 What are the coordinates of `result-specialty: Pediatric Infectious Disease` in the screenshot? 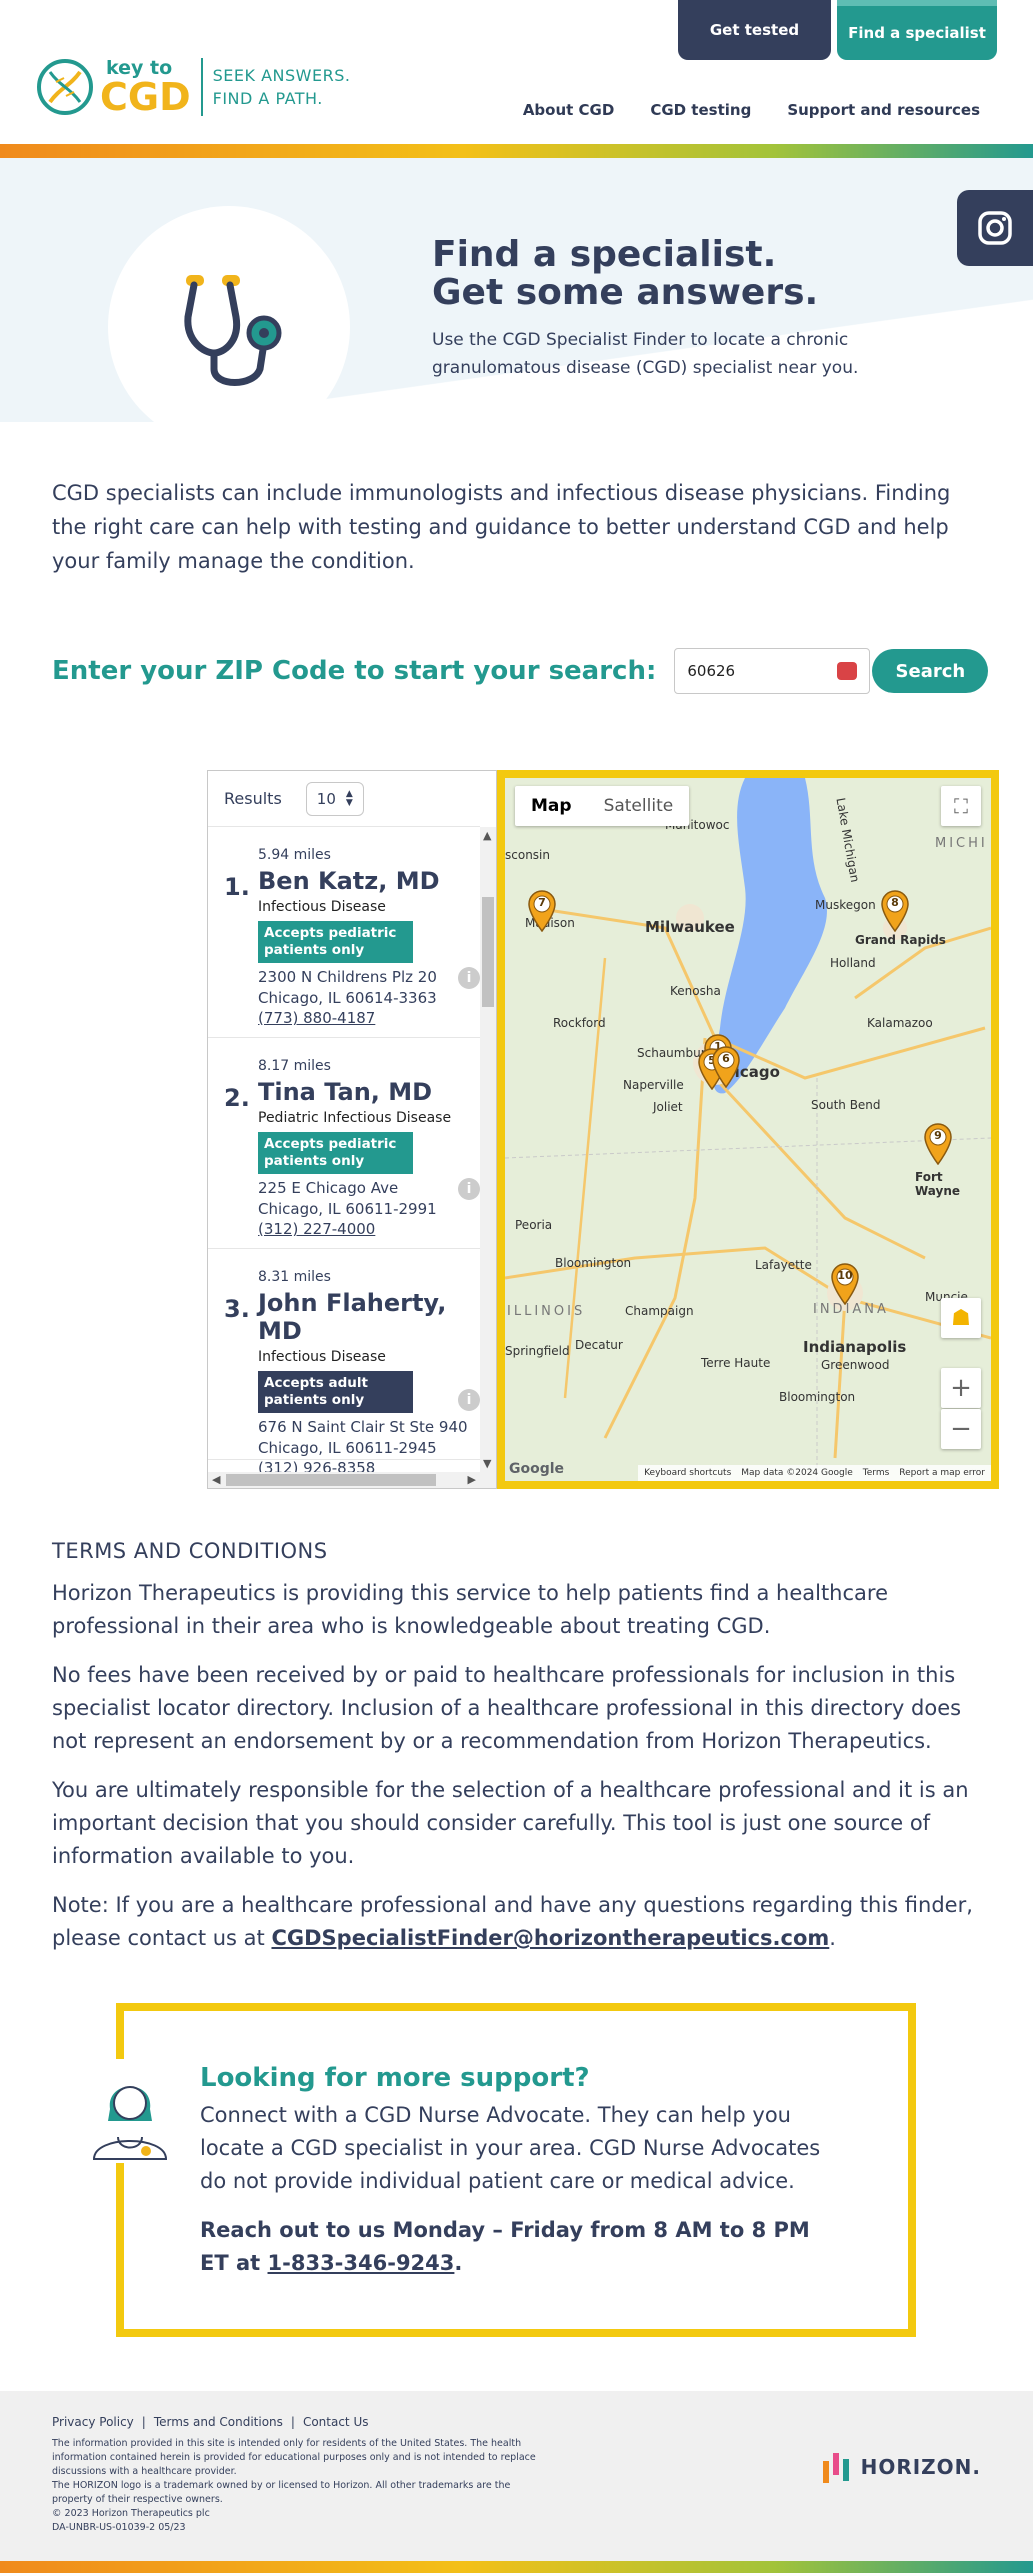 It's located at (355, 1118).